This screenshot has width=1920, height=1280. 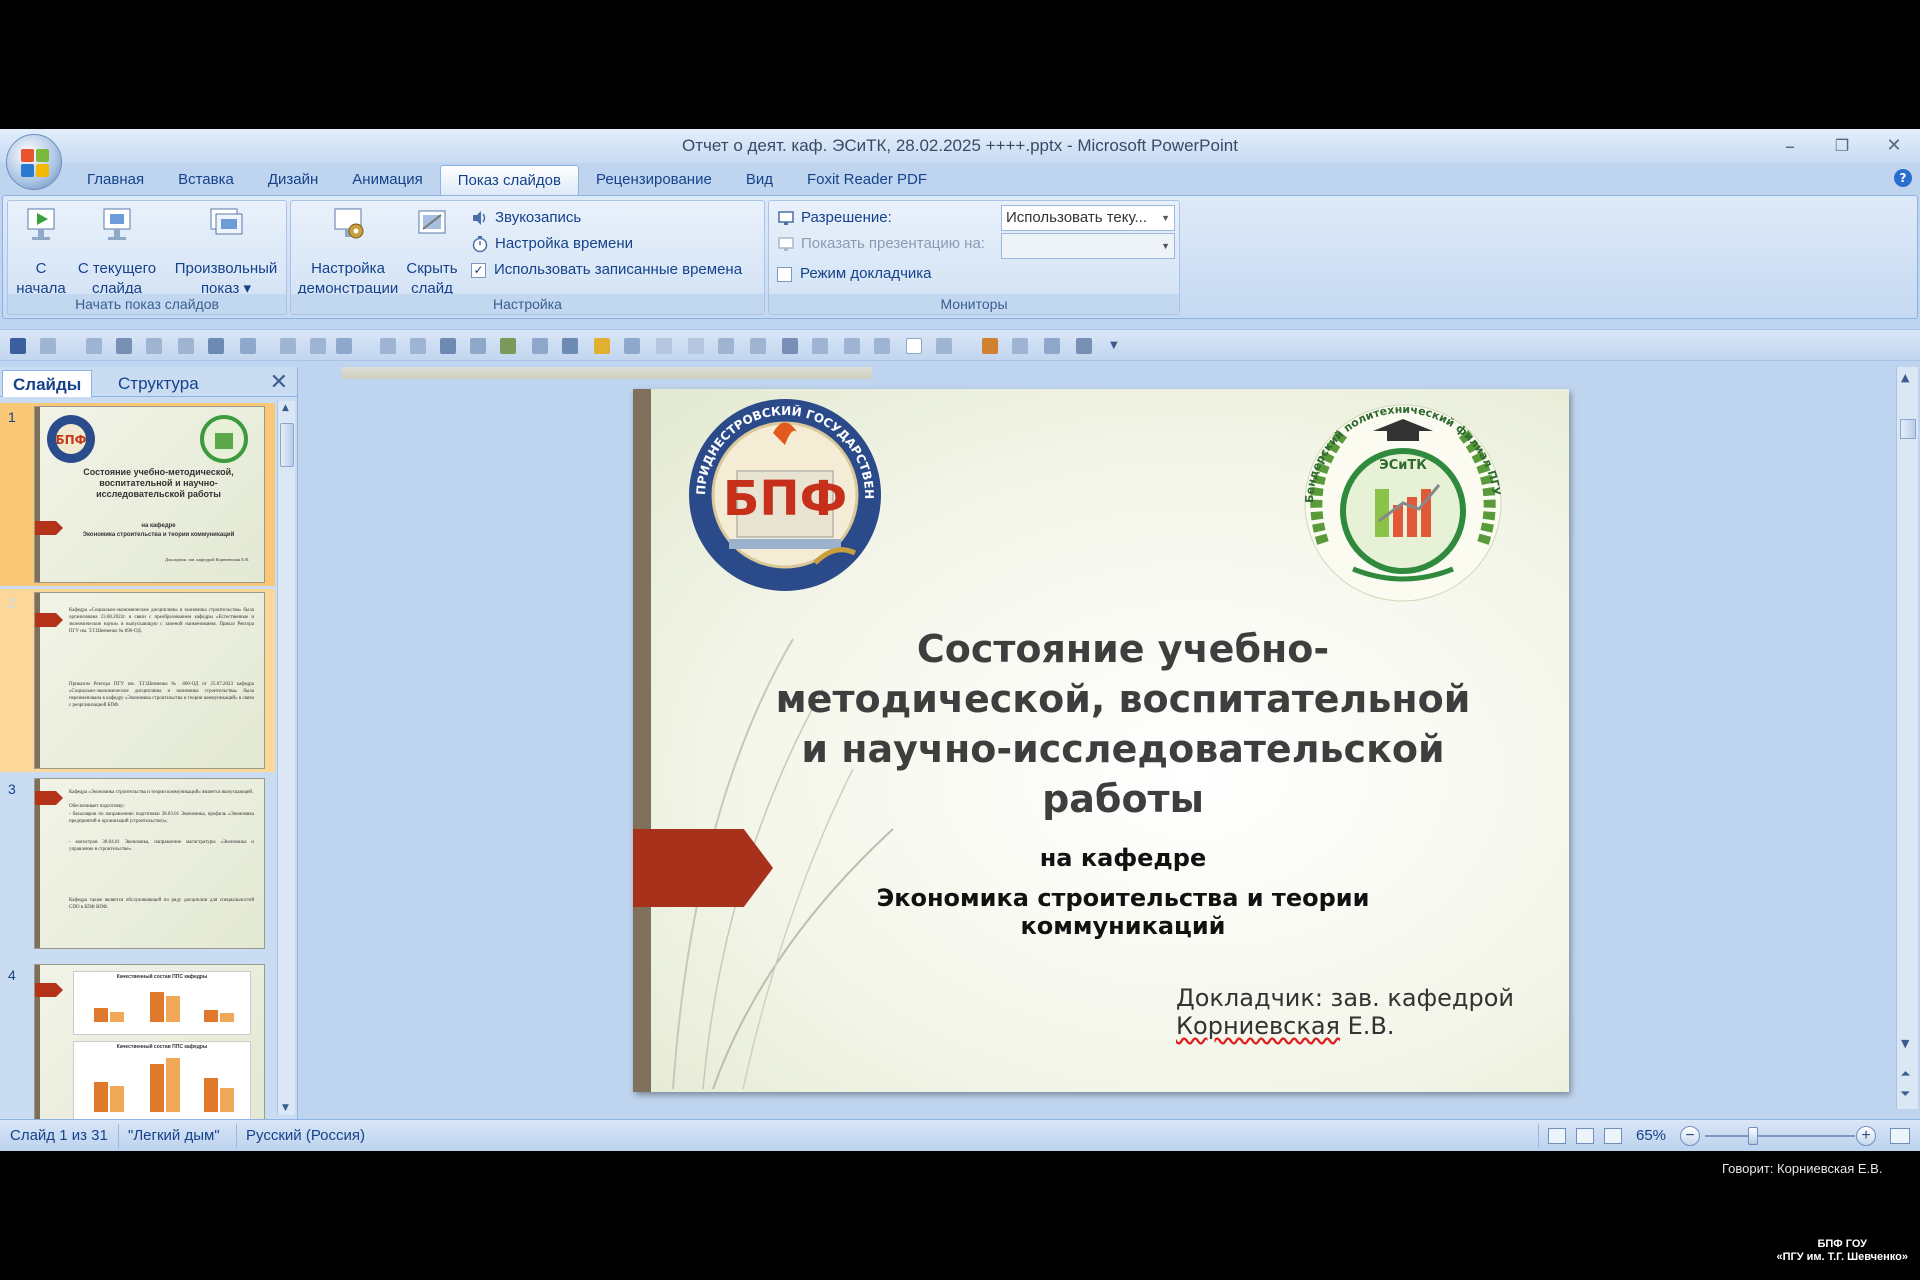 I want to click on replace-icon, so click(x=1052, y=346).